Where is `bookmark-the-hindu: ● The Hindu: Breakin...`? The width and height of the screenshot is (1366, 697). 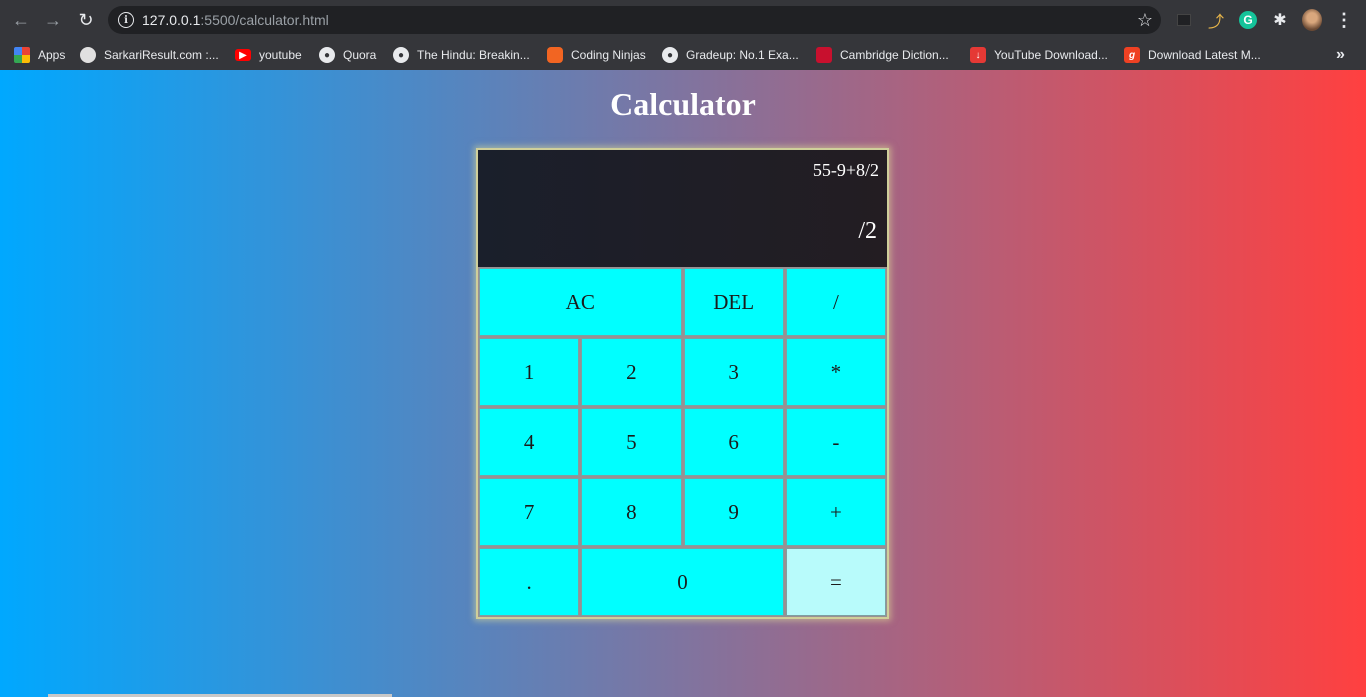 bookmark-the-hindu: ● The Hindu: Breakin... is located at coordinates (461, 55).